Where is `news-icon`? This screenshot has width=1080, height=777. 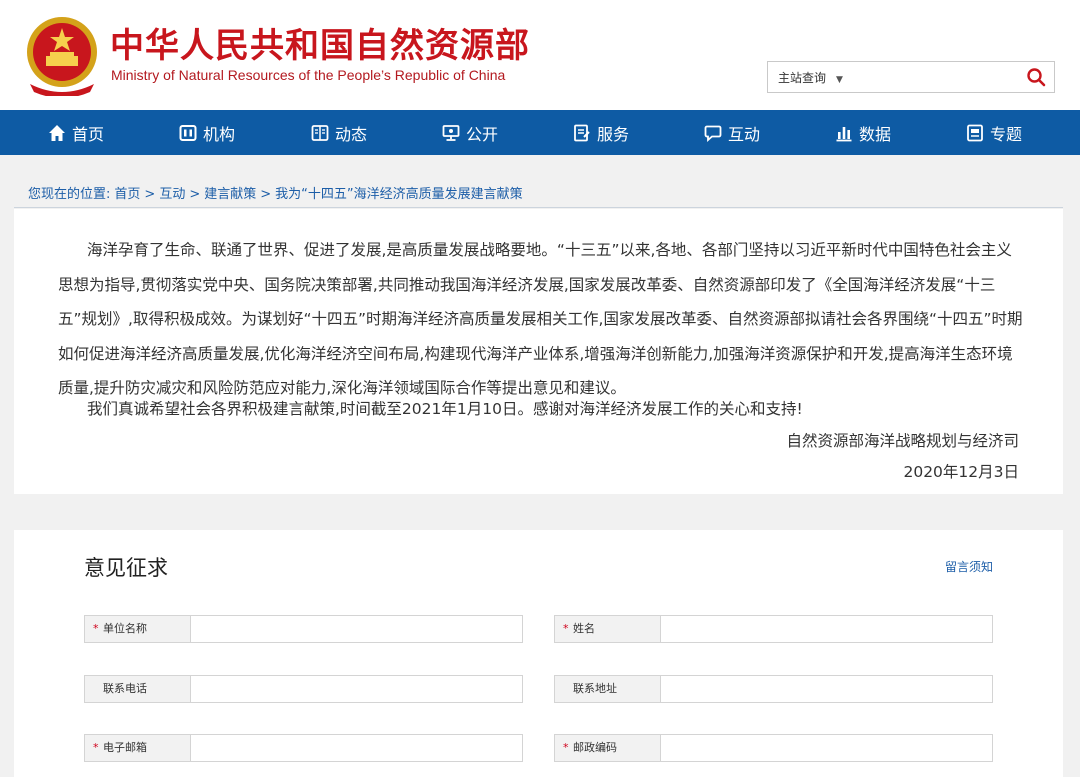
news-icon is located at coordinates (320, 132).